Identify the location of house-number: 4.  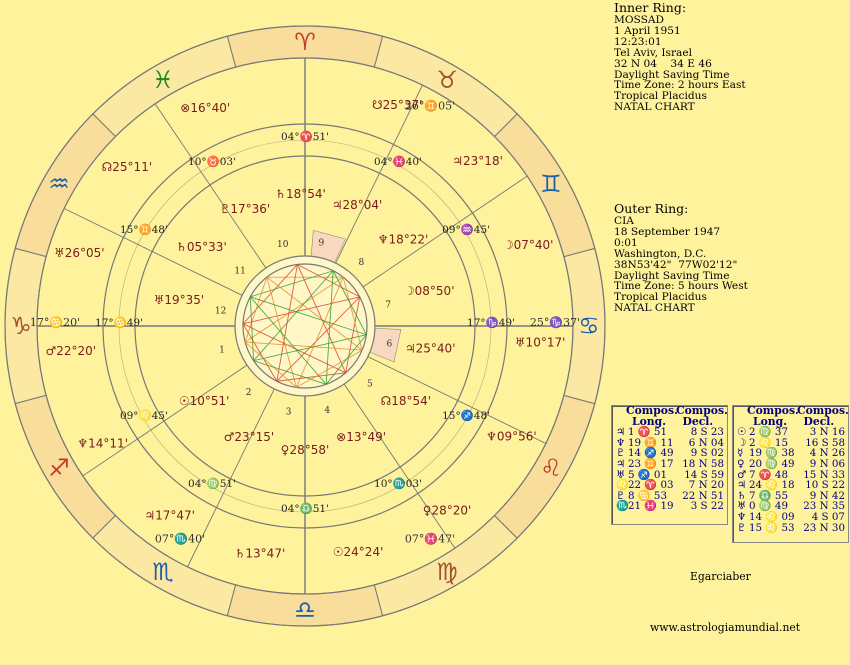
(327, 411).